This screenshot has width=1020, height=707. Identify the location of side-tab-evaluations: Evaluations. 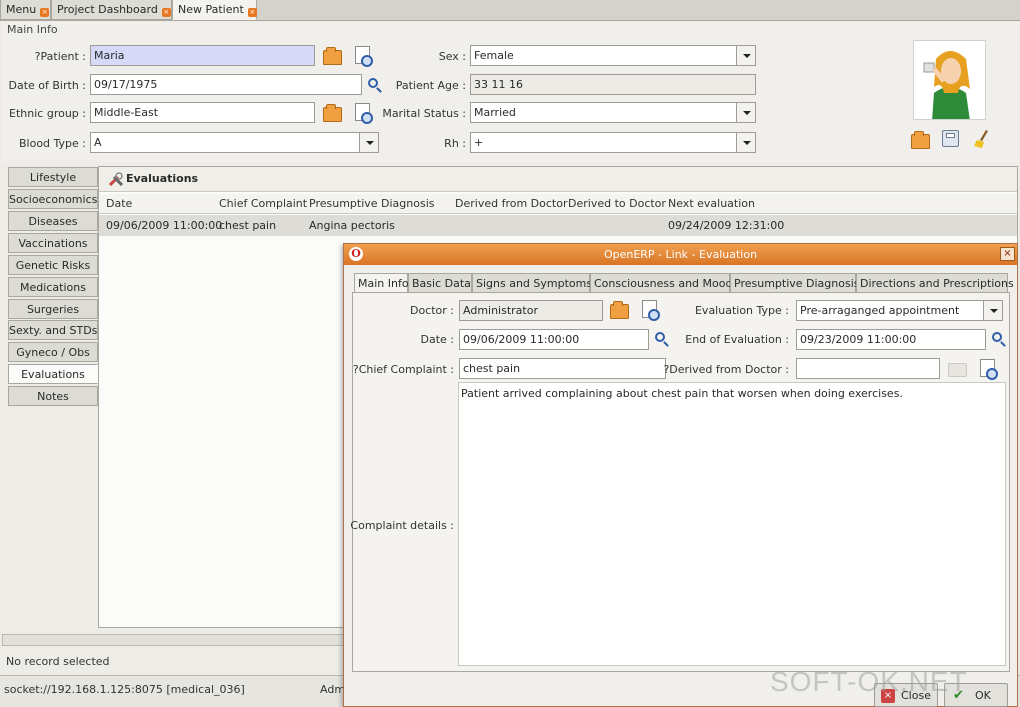
(53, 374).